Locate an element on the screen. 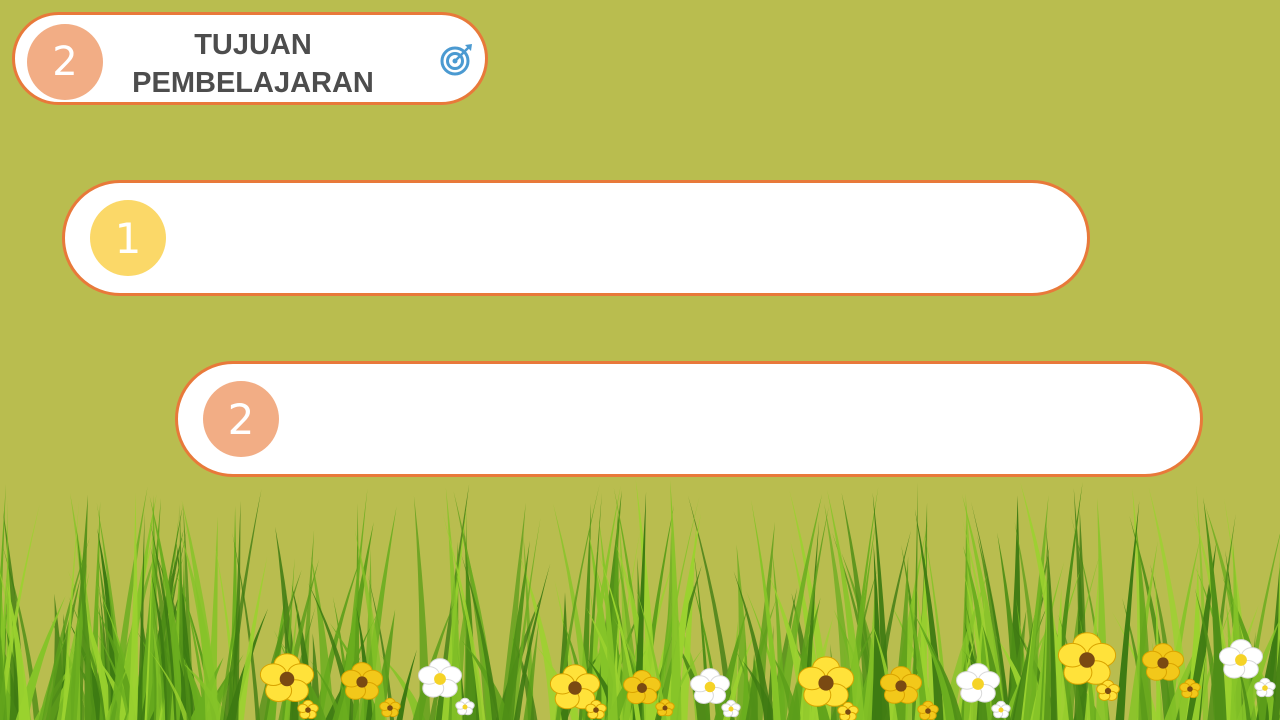 The width and height of the screenshot is (1280, 720). objective-number-badge: 1 is located at coordinates (128, 238).